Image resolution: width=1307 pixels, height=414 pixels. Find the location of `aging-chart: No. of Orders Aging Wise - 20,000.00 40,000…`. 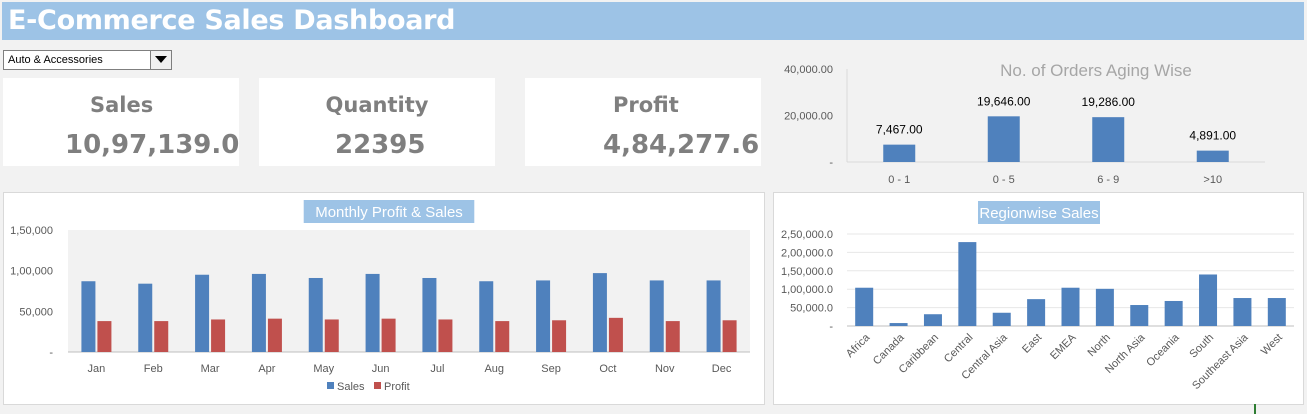

aging-chart: No. of Orders Aging Wise - 20,000.00 40,000… is located at coordinates (1024, 123).